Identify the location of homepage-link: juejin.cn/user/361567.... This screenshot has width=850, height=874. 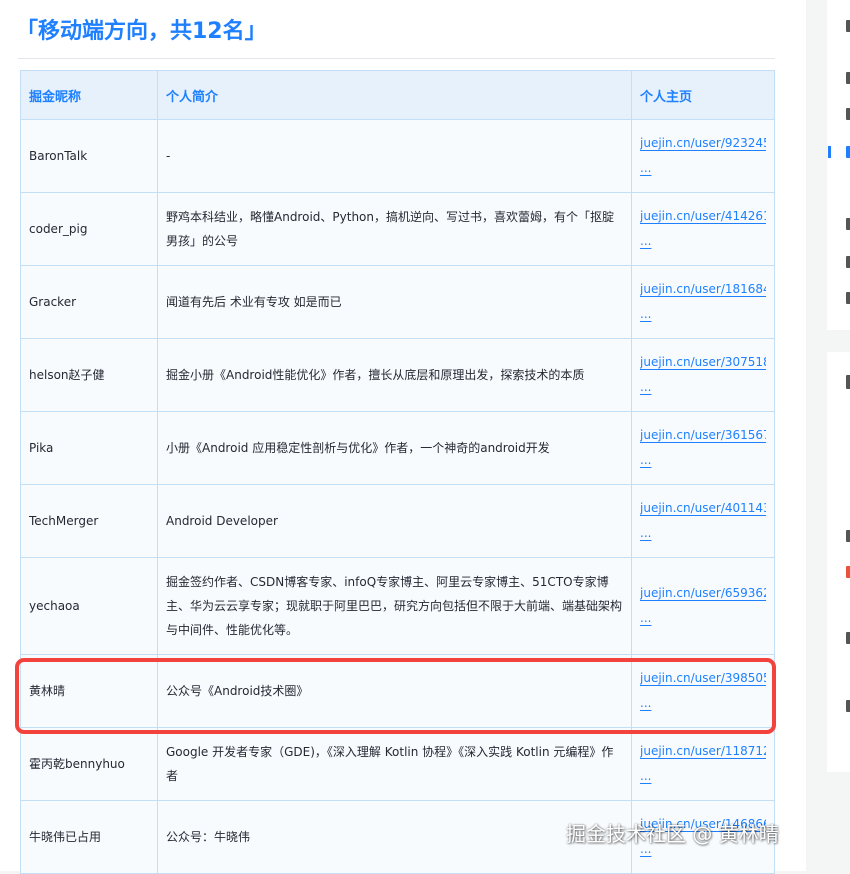
(703, 448).